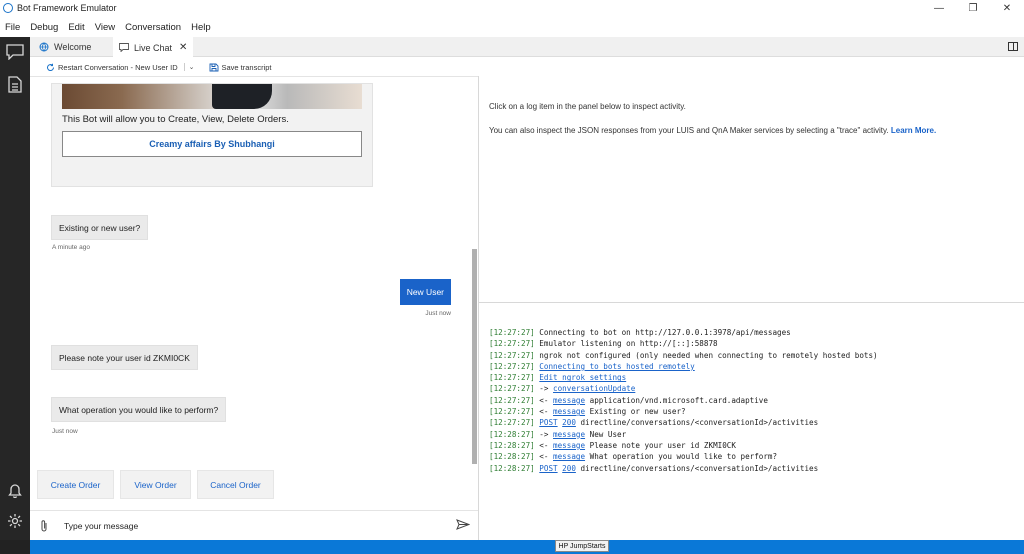  I want to click on globe-icon, so click(44, 47).